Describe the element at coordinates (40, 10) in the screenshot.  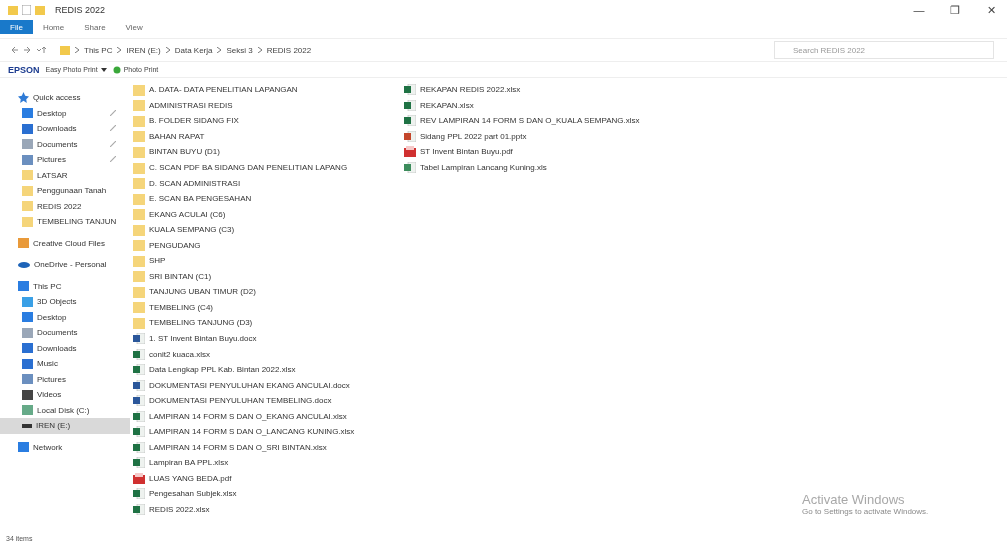
I see `new-folder-icon` at that location.